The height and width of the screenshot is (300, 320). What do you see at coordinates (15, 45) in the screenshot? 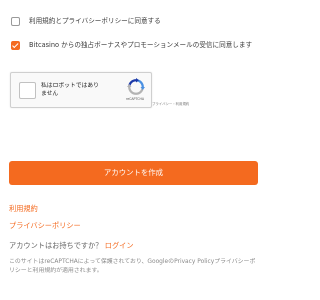
I see `bonus-checkbox` at bounding box center [15, 45].